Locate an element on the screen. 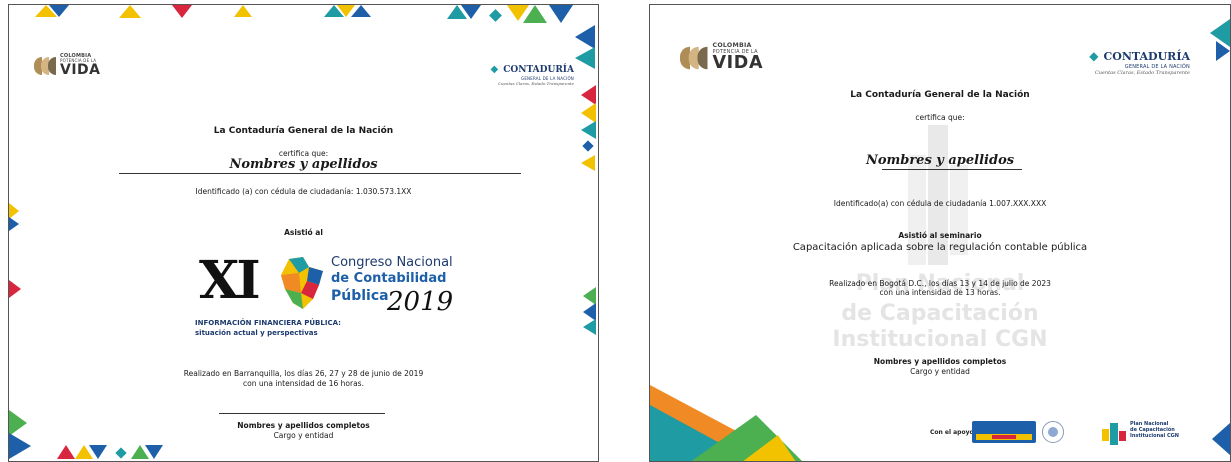 The height and width of the screenshot is (462, 1231). place-line2: con una intensidad de 13 horas. is located at coordinates (940, 292).